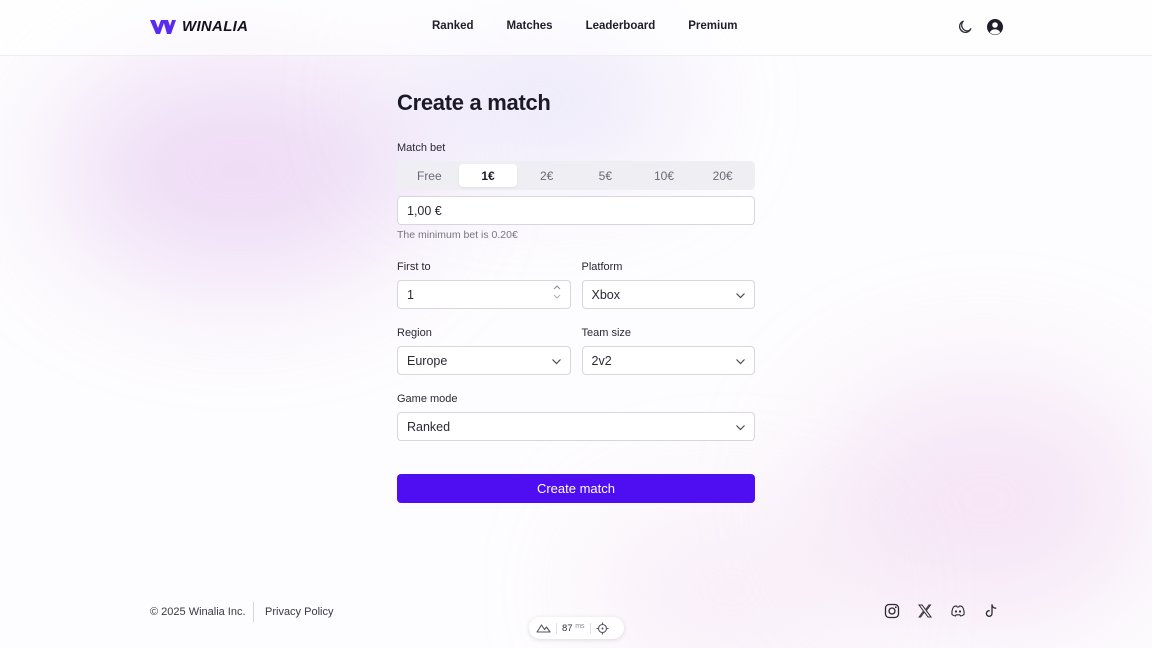 This screenshot has height=648, width=1152. I want to click on first-to-field: 1, so click(484, 294).